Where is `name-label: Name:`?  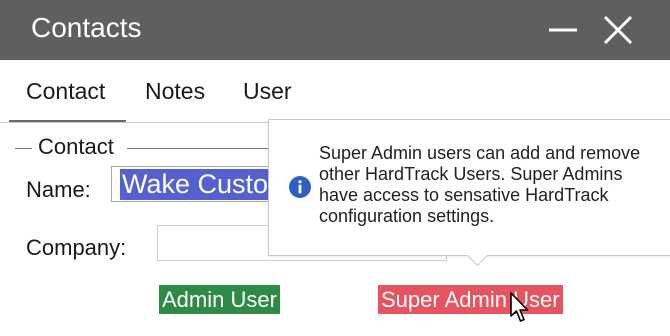 name-label: Name: is located at coordinates (58, 189).